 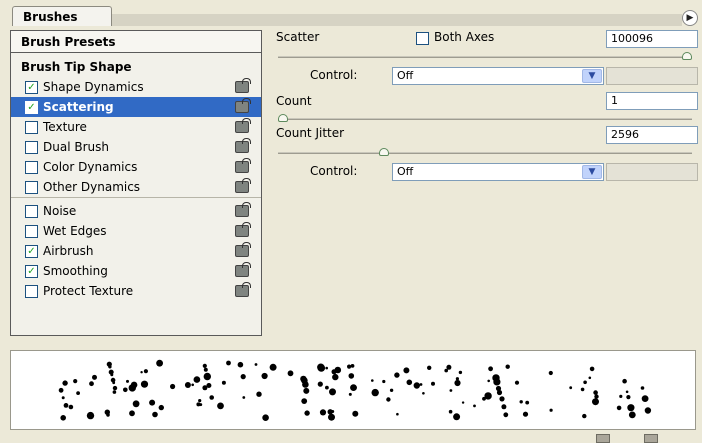 What do you see at coordinates (136, 231) in the screenshot?
I see `brush-option-item: Wet Edges` at bounding box center [136, 231].